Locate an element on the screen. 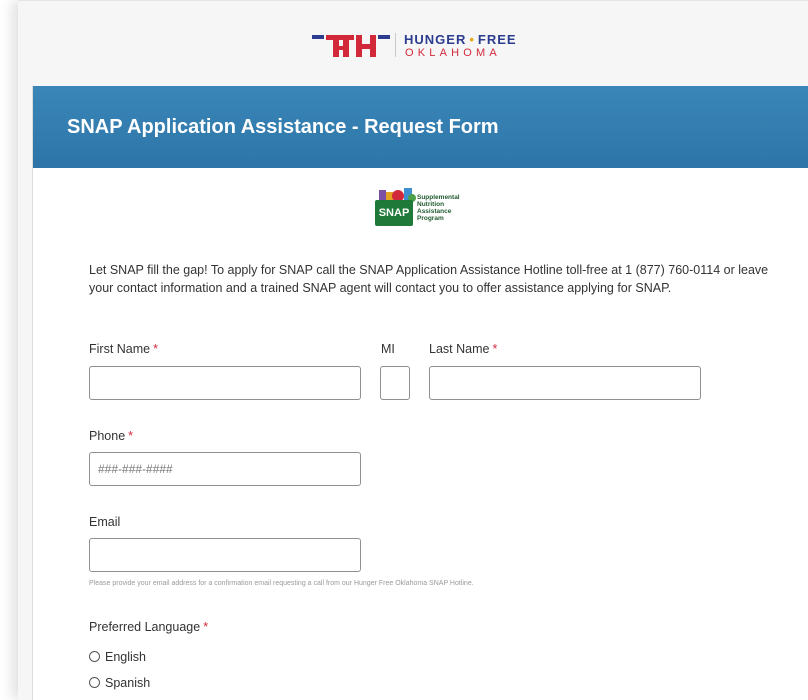  email-label: Email is located at coordinates (105, 522).